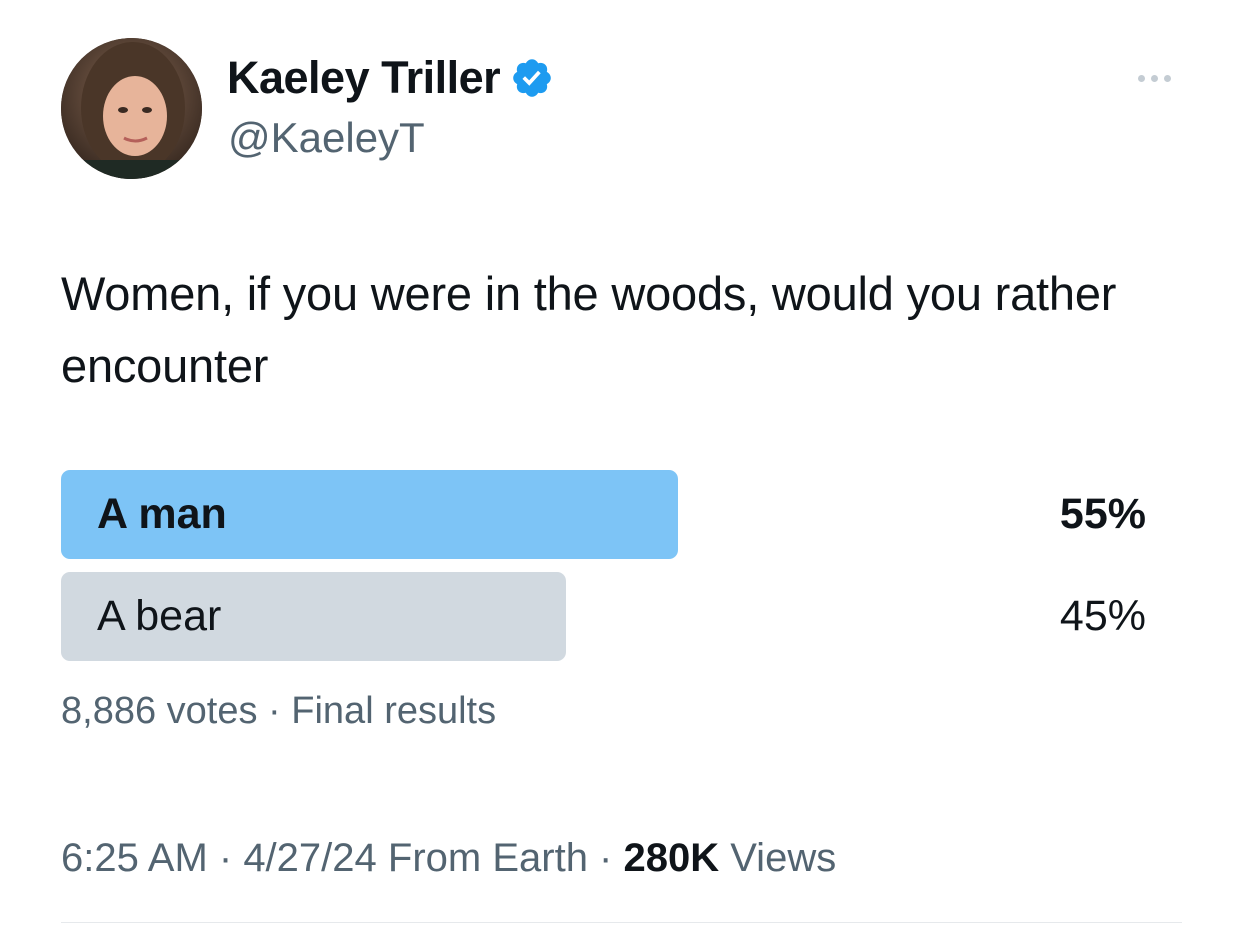 This screenshot has width=1242, height=941. I want to click on more-options-button, so click(1154, 78).